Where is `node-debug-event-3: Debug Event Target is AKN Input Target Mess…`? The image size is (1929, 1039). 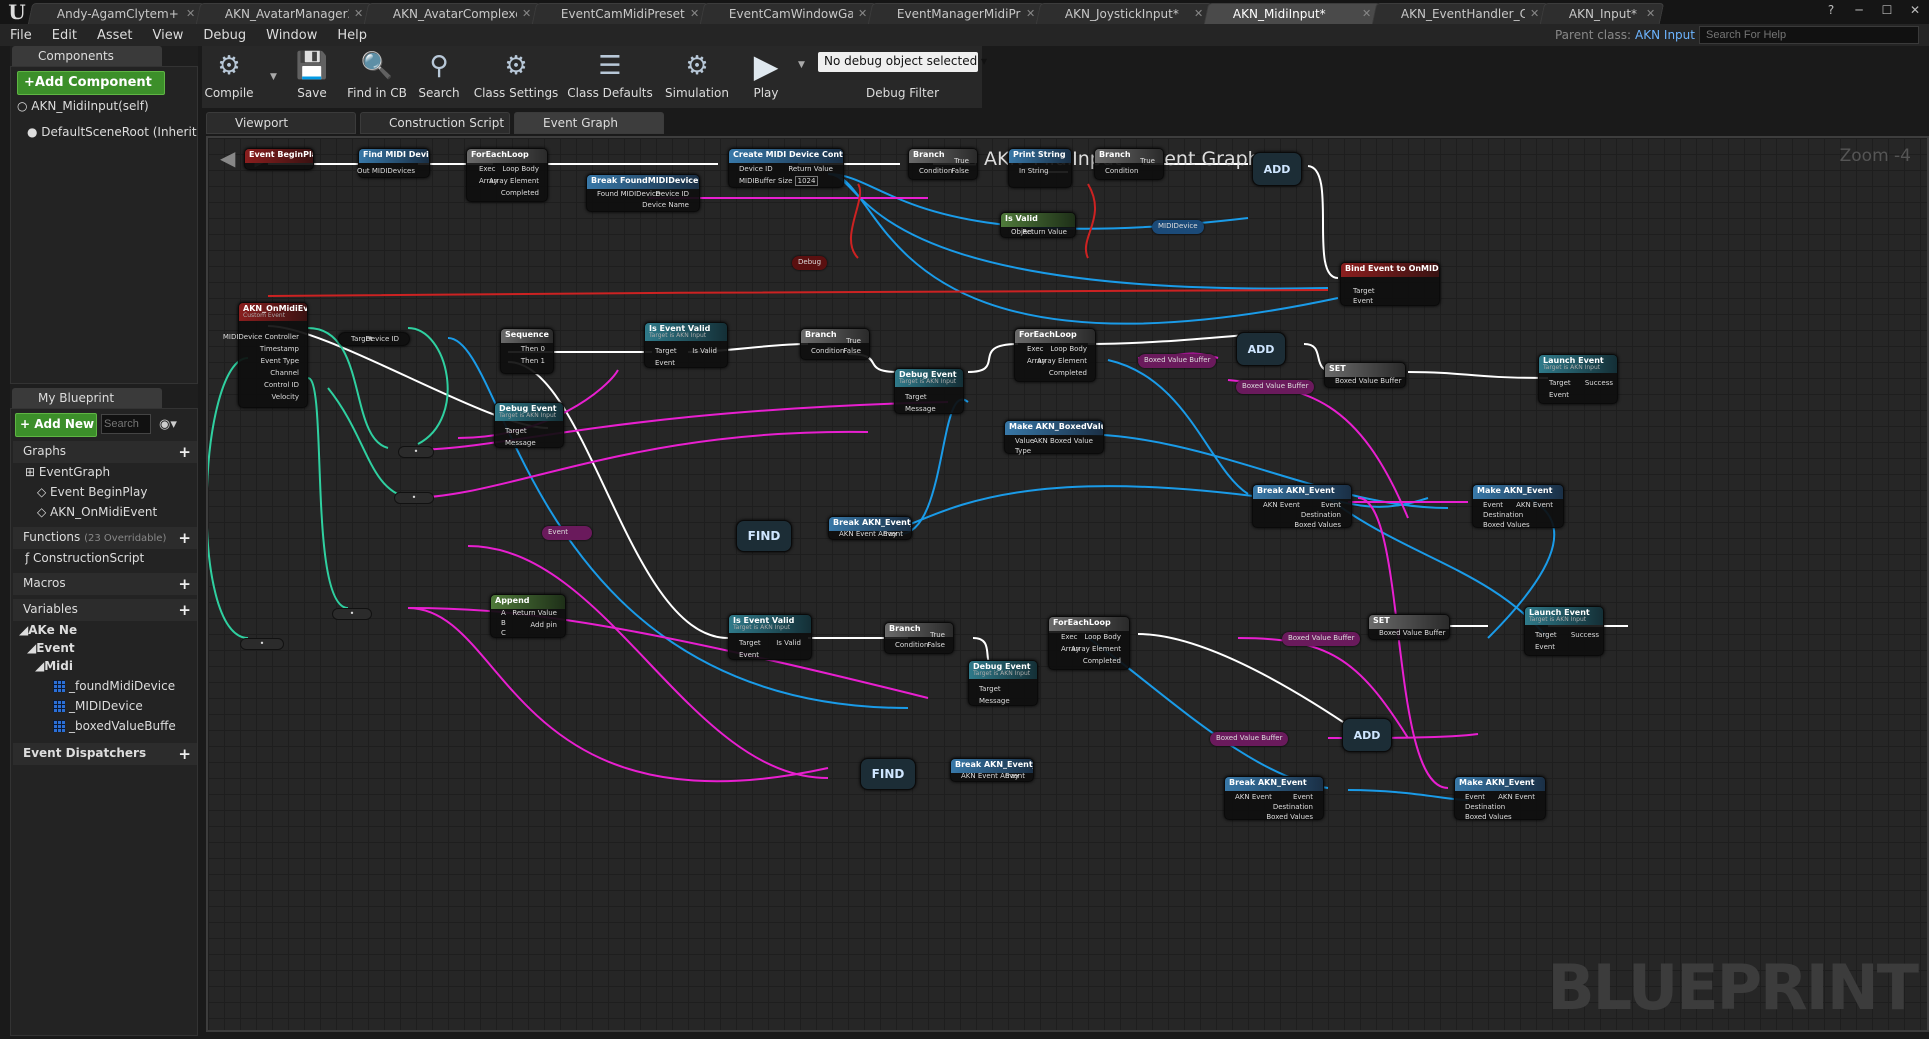 node-debug-event-3: Debug Event Target is AKN Input Target Mess… is located at coordinates (1003, 683).